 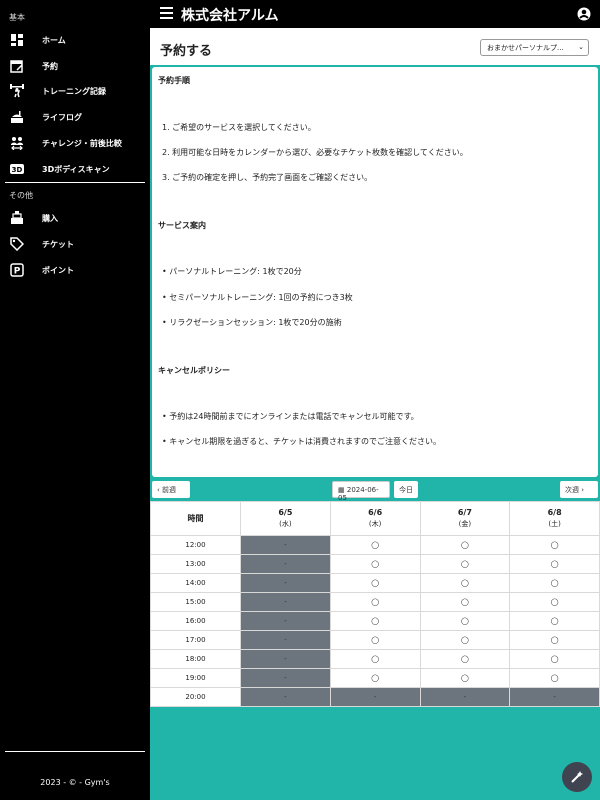 I want to click on time-cell: 20:00, so click(x=195, y=697).